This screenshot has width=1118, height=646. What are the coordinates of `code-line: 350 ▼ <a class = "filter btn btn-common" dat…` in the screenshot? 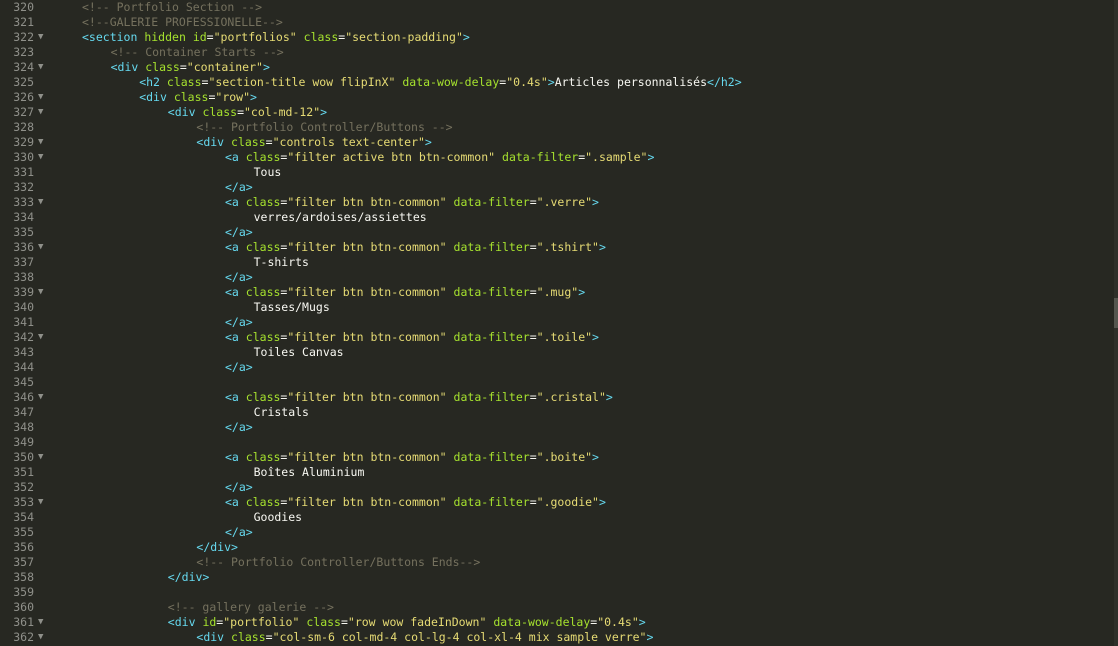 It's located at (557, 457).